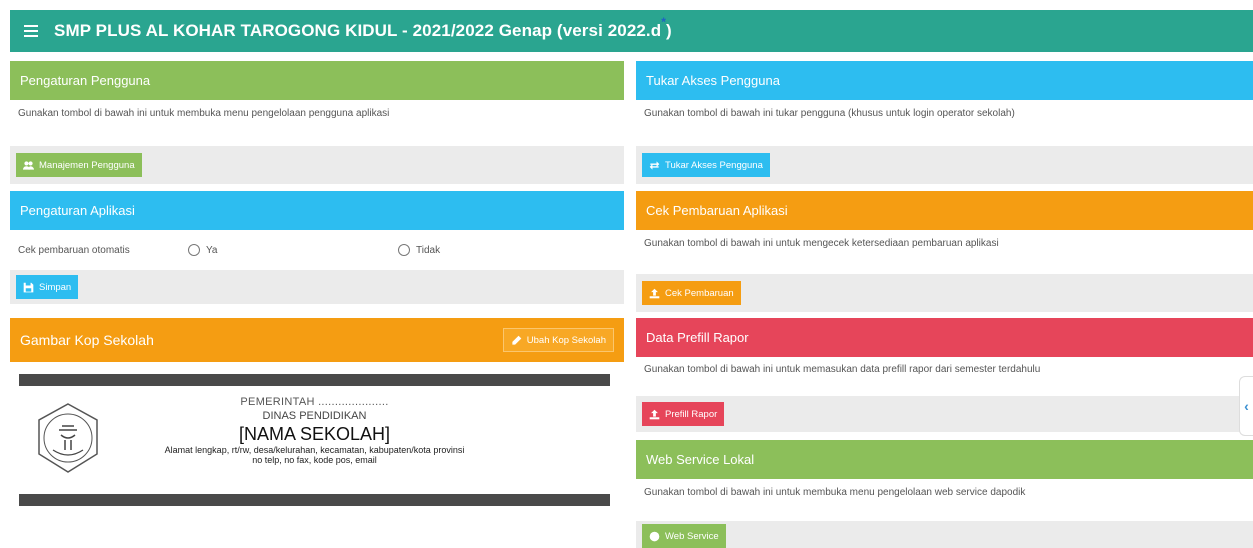 The image size is (1253, 548). Describe the element at coordinates (944, 459) in the screenshot. I see `panel-header: Web Service Lokal` at that location.